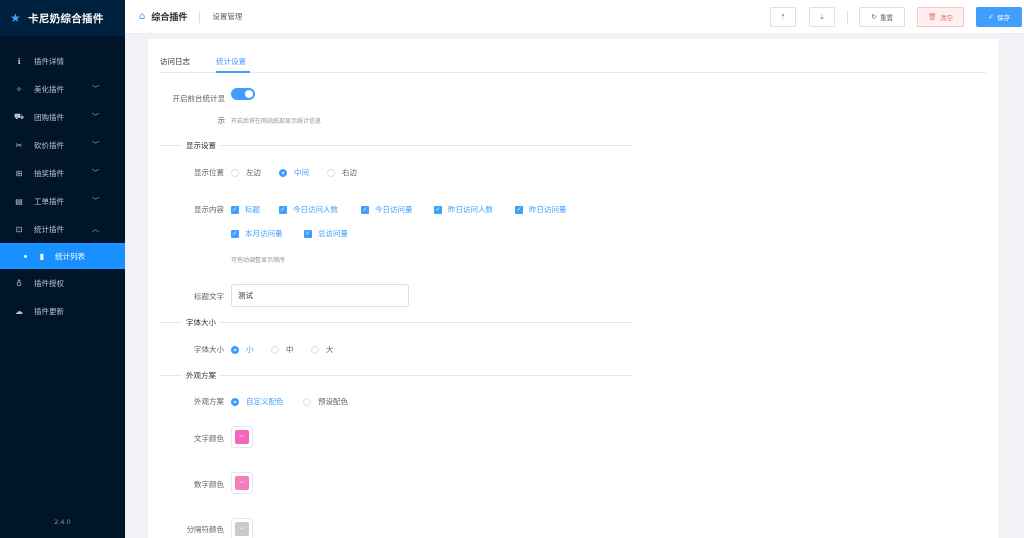  I want to click on version-label: 2.4.0, so click(62, 522).